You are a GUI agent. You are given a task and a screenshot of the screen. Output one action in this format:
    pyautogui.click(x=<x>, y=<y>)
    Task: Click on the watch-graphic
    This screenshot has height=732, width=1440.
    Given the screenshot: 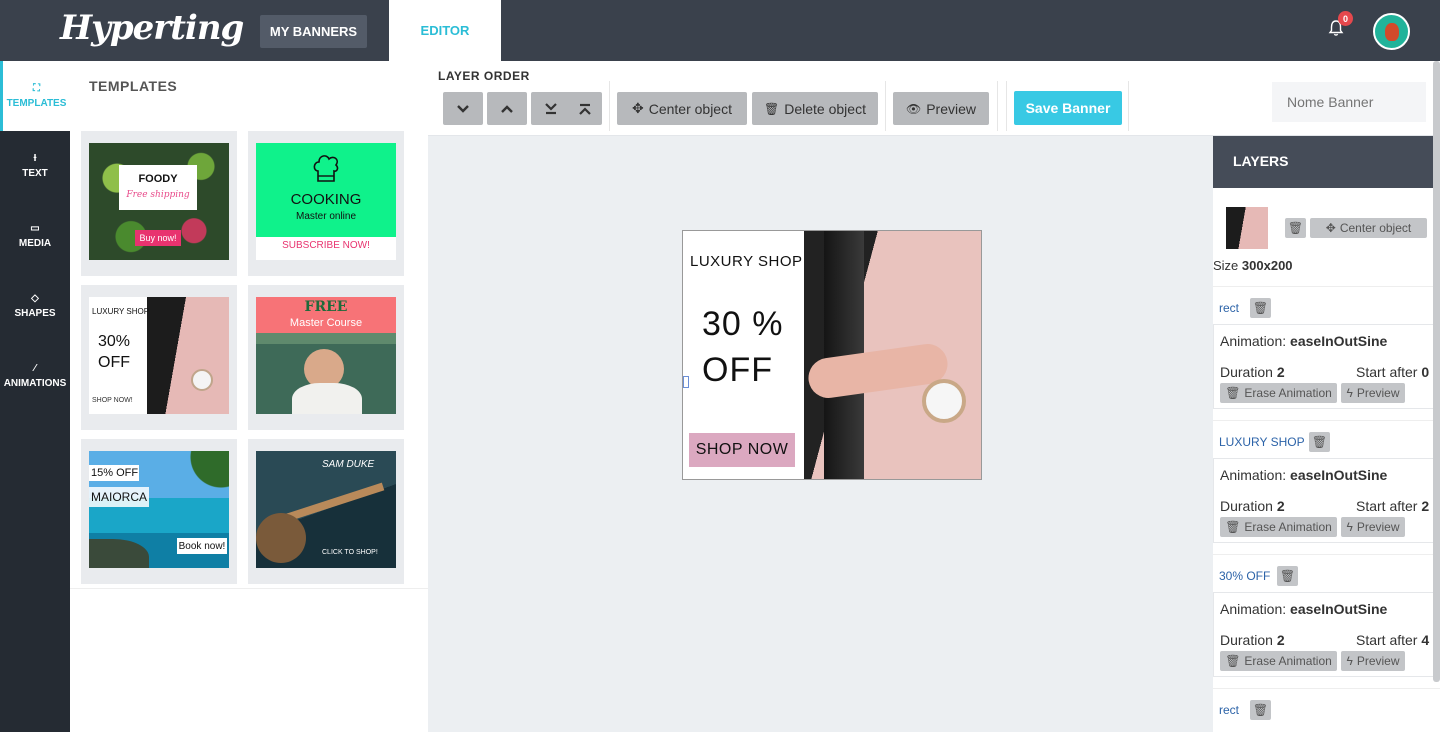 What is the action you would take?
    pyautogui.click(x=202, y=380)
    